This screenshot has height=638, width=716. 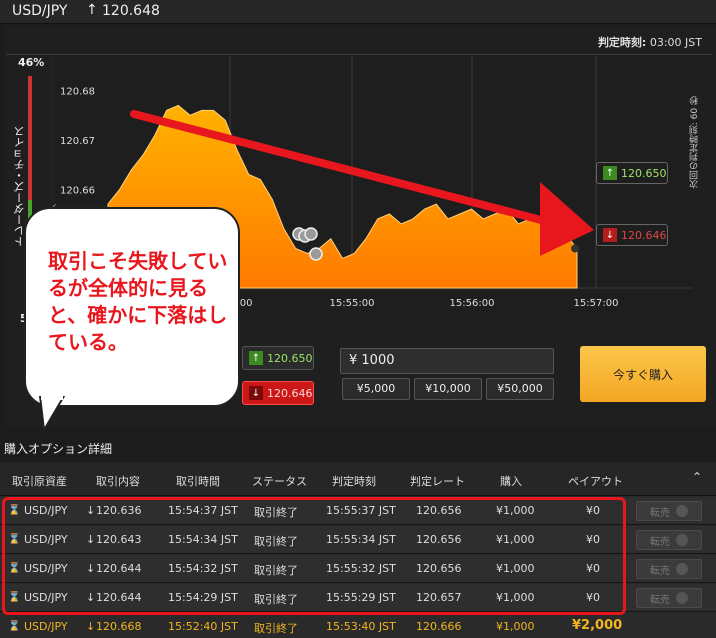 What do you see at coordinates (649, 42) in the screenshot?
I see `judgement-time: 判定時刻: 03:00 JST` at bounding box center [649, 42].